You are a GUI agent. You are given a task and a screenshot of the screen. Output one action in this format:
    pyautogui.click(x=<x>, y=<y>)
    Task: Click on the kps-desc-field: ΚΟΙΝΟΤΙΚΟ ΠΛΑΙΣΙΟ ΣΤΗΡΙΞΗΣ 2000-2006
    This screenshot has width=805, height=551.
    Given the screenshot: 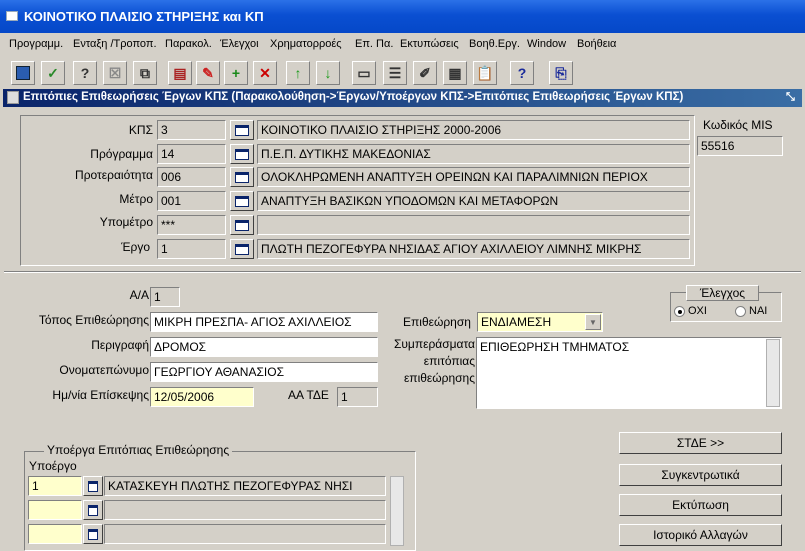 What is the action you would take?
    pyautogui.click(x=473, y=130)
    